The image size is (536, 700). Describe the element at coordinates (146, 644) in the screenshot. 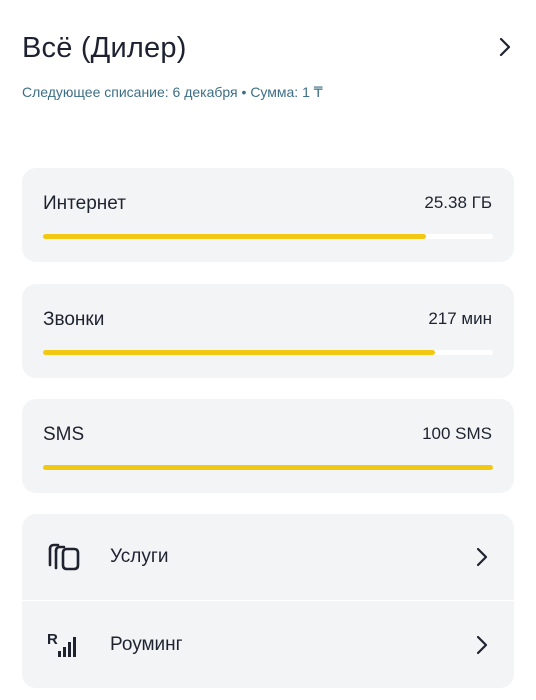

I see `menu-item-label: Роуминг` at that location.